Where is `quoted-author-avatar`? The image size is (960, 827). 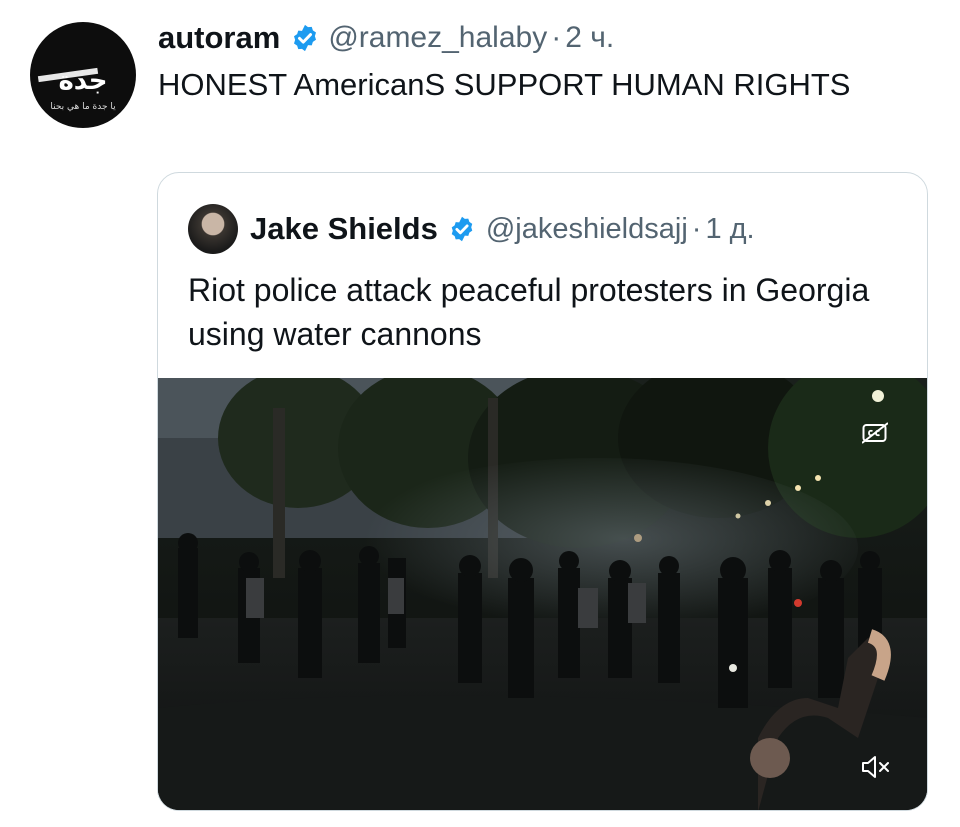
quoted-author-avatar is located at coordinates (213, 229).